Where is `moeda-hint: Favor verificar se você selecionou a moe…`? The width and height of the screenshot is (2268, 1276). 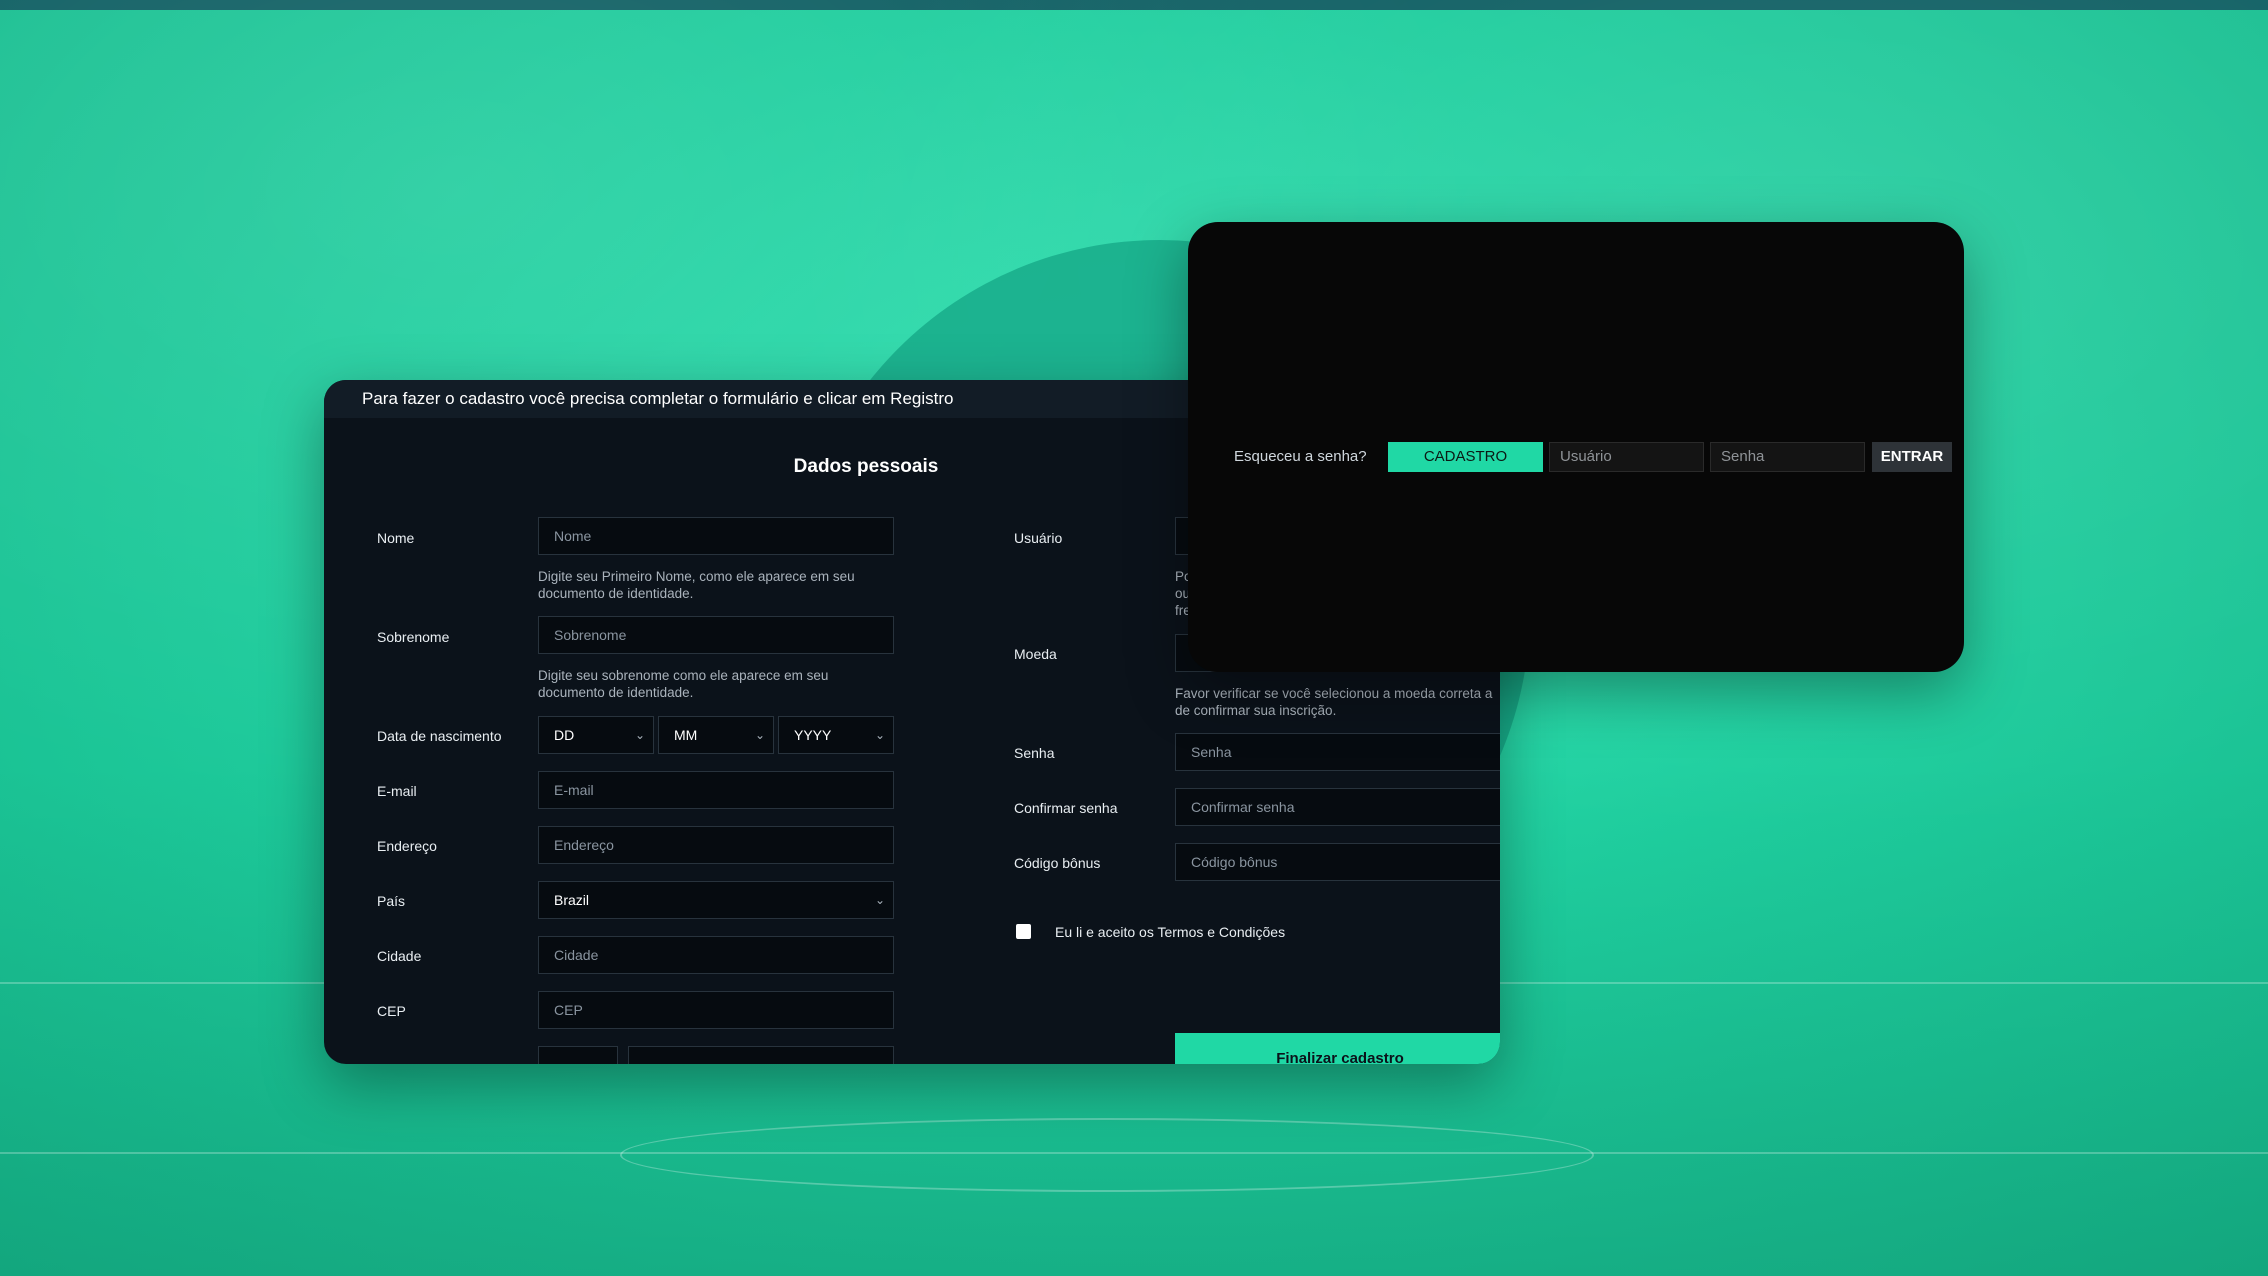 moeda-hint: Favor verificar se você selecionou a moe… is located at coordinates (1334, 702).